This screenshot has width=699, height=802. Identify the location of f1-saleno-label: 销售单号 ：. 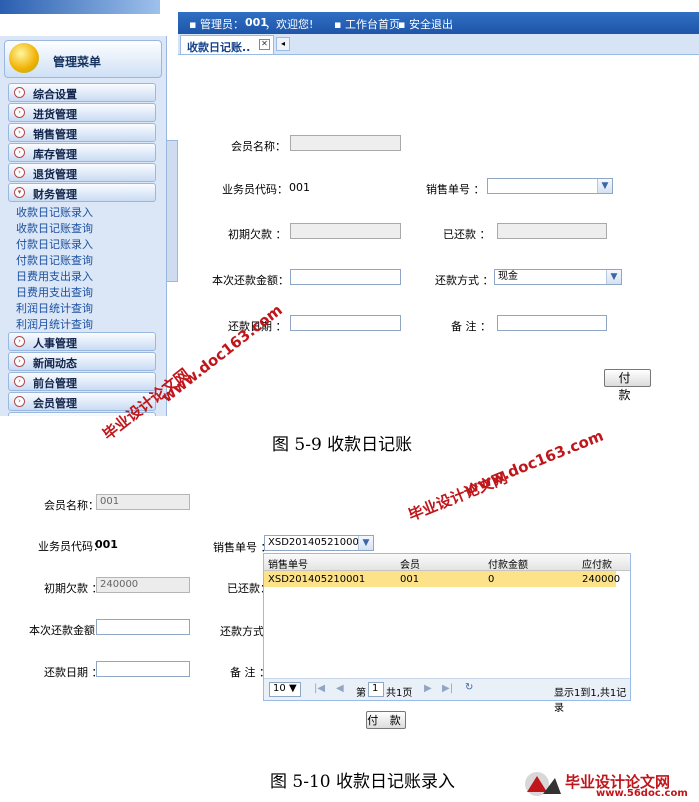
(455, 189).